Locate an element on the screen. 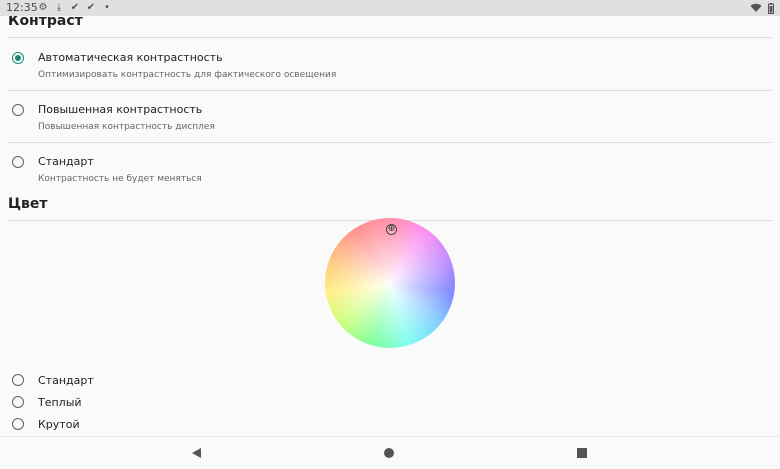 This screenshot has width=780, height=469. status-time: 12:35 is located at coordinates (22, 7).